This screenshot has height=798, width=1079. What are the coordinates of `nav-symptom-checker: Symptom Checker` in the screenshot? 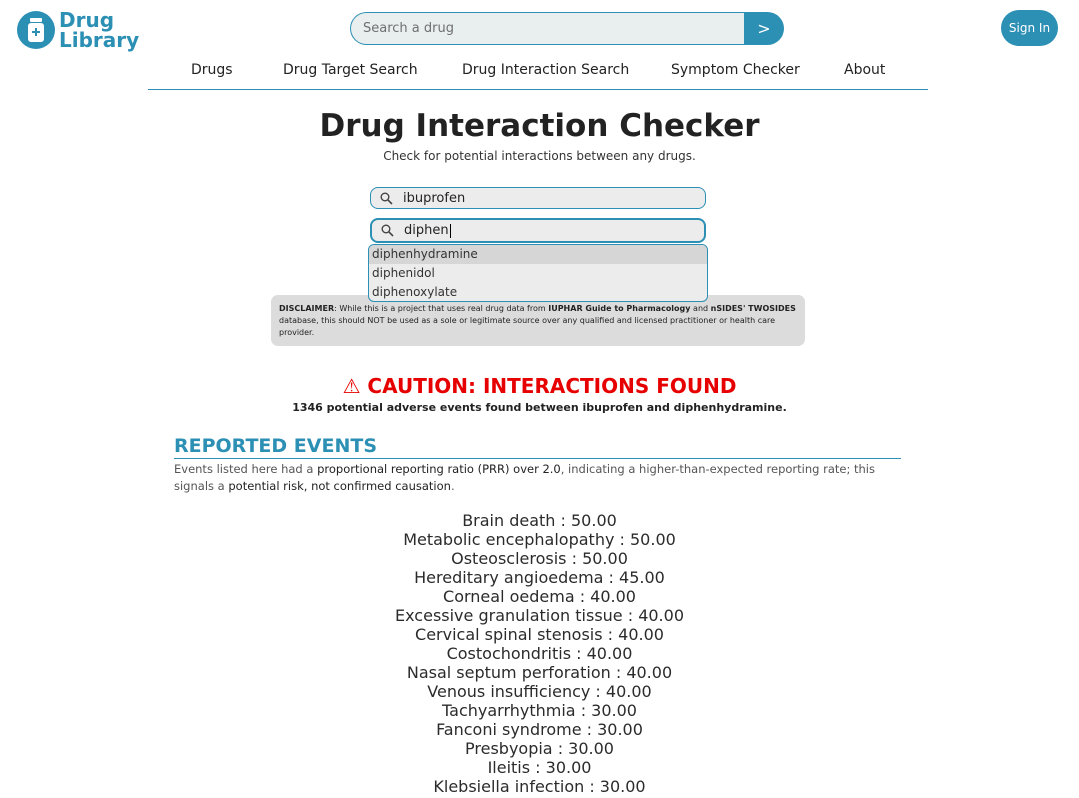 It's located at (735, 70).